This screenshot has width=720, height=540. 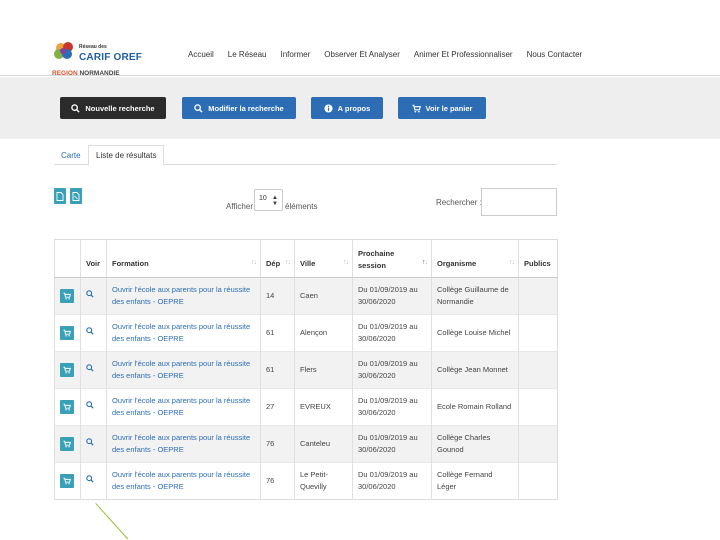 I want to click on search-input, so click(x=519, y=202).